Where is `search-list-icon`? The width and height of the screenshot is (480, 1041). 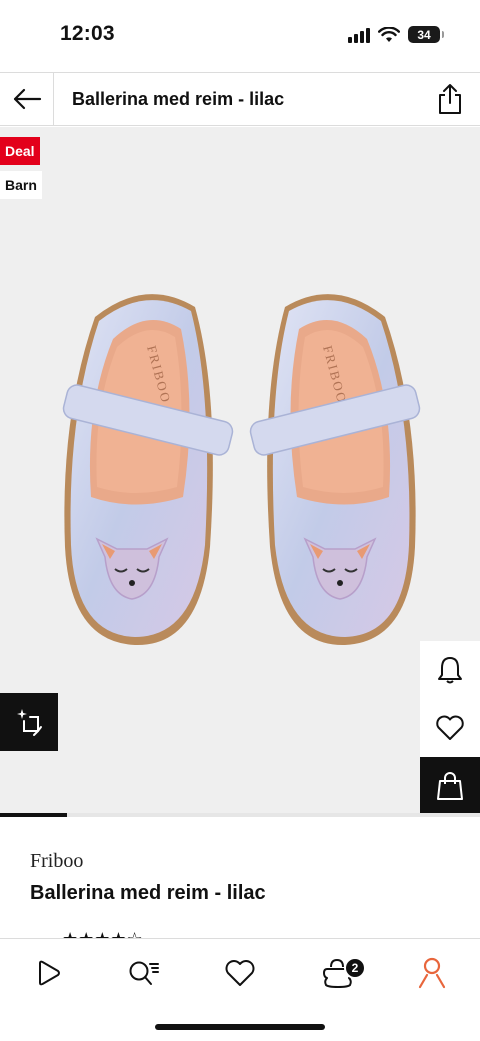 search-list-icon is located at coordinates (144, 973).